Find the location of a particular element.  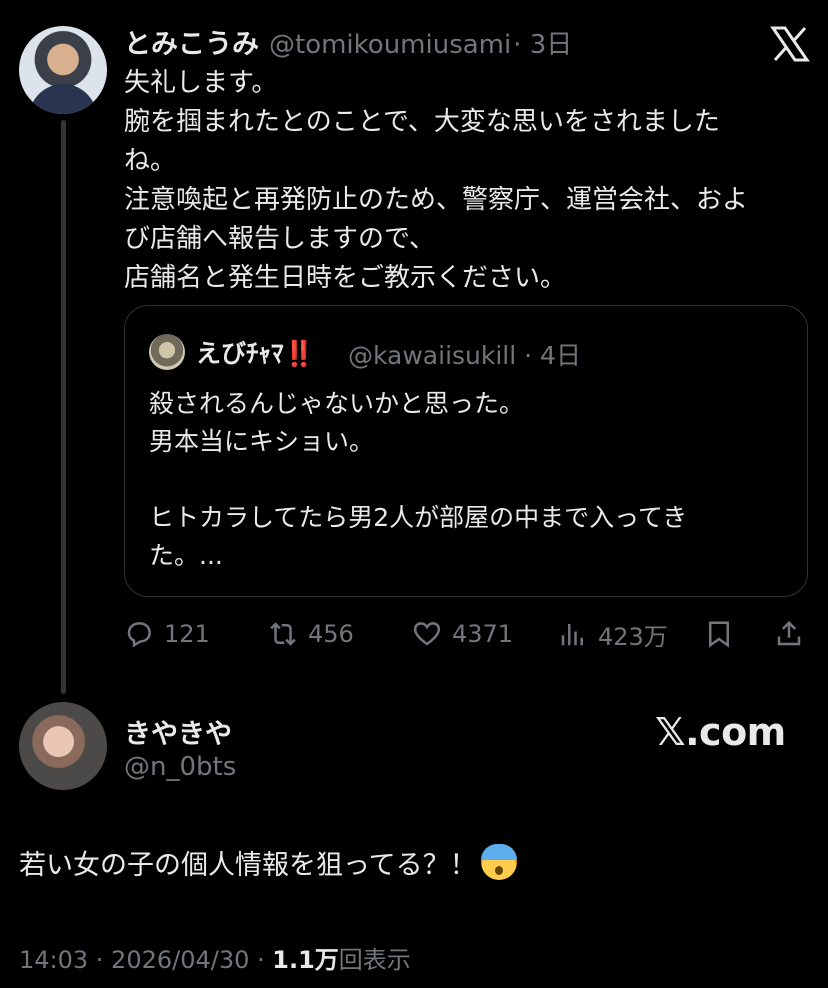

views-count: 423万 is located at coordinates (633, 636).